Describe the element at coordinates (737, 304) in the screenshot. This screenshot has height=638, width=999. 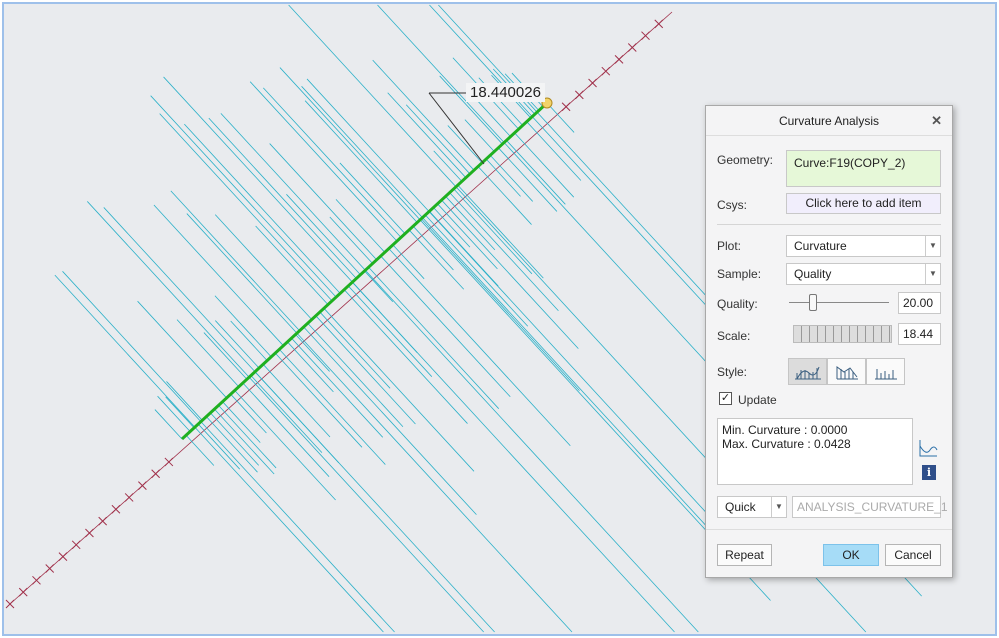
I see `quality-label: Quality:` at that location.